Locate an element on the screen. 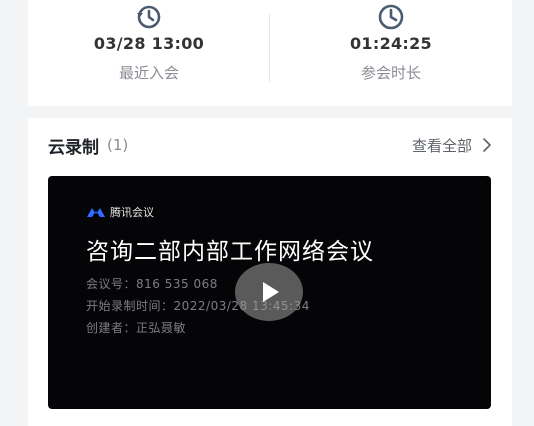 The image size is (534, 426). last-join-label: 最近入会 is located at coordinates (148, 73).